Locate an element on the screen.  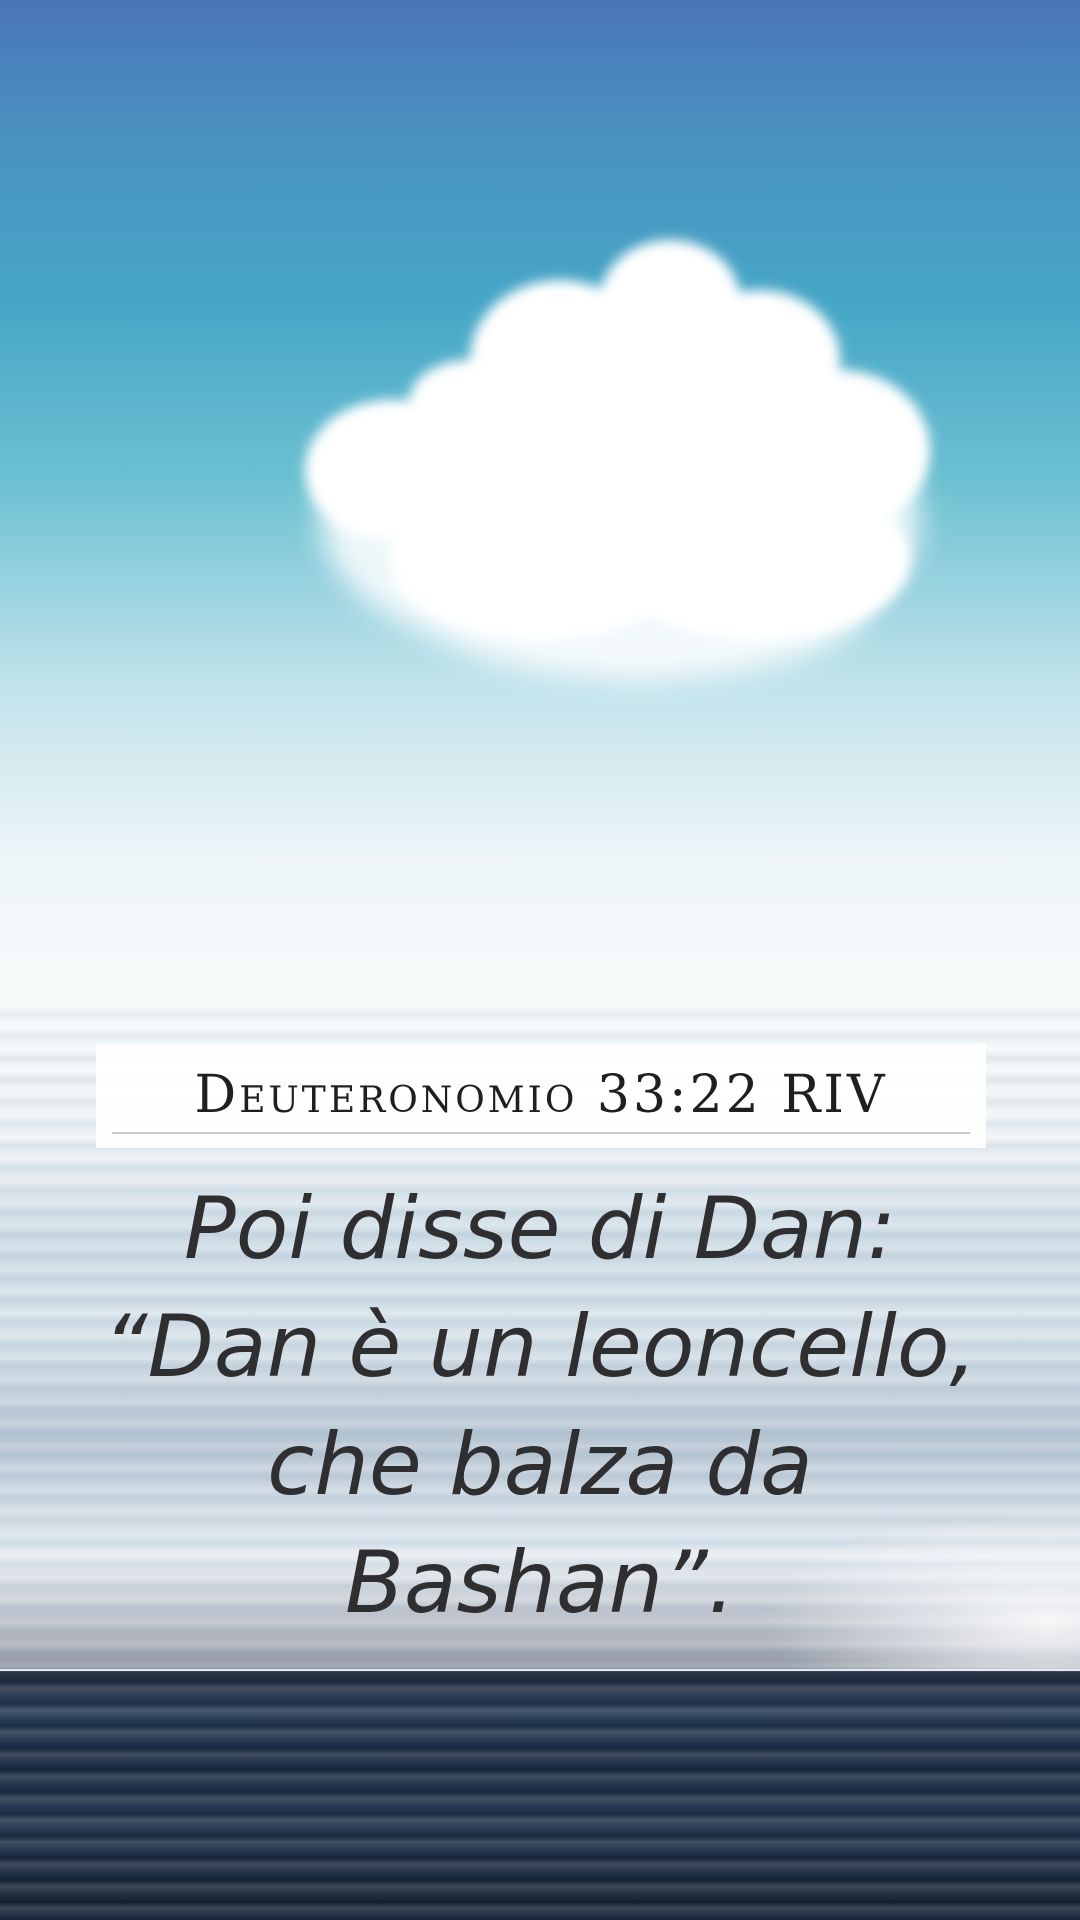
horizon-line is located at coordinates (540, 1670).